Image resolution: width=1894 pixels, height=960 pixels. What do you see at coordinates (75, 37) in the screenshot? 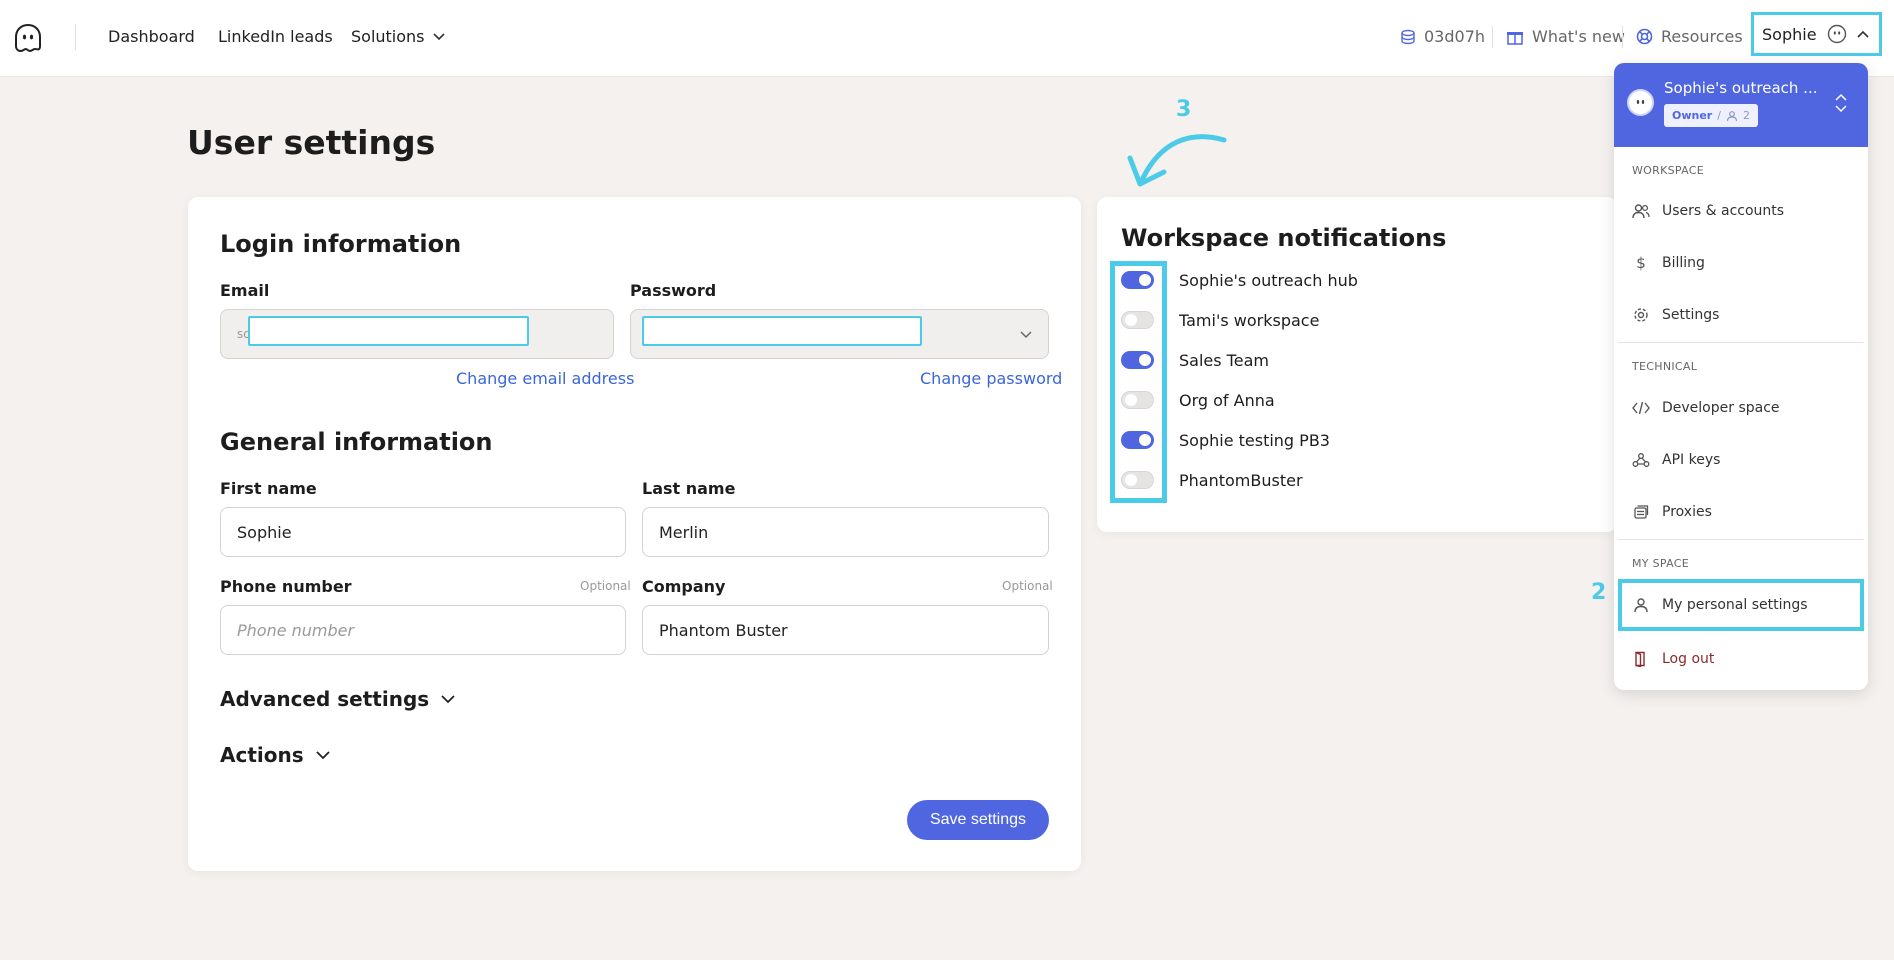
I see `nav-divider` at bounding box center [75, 37].